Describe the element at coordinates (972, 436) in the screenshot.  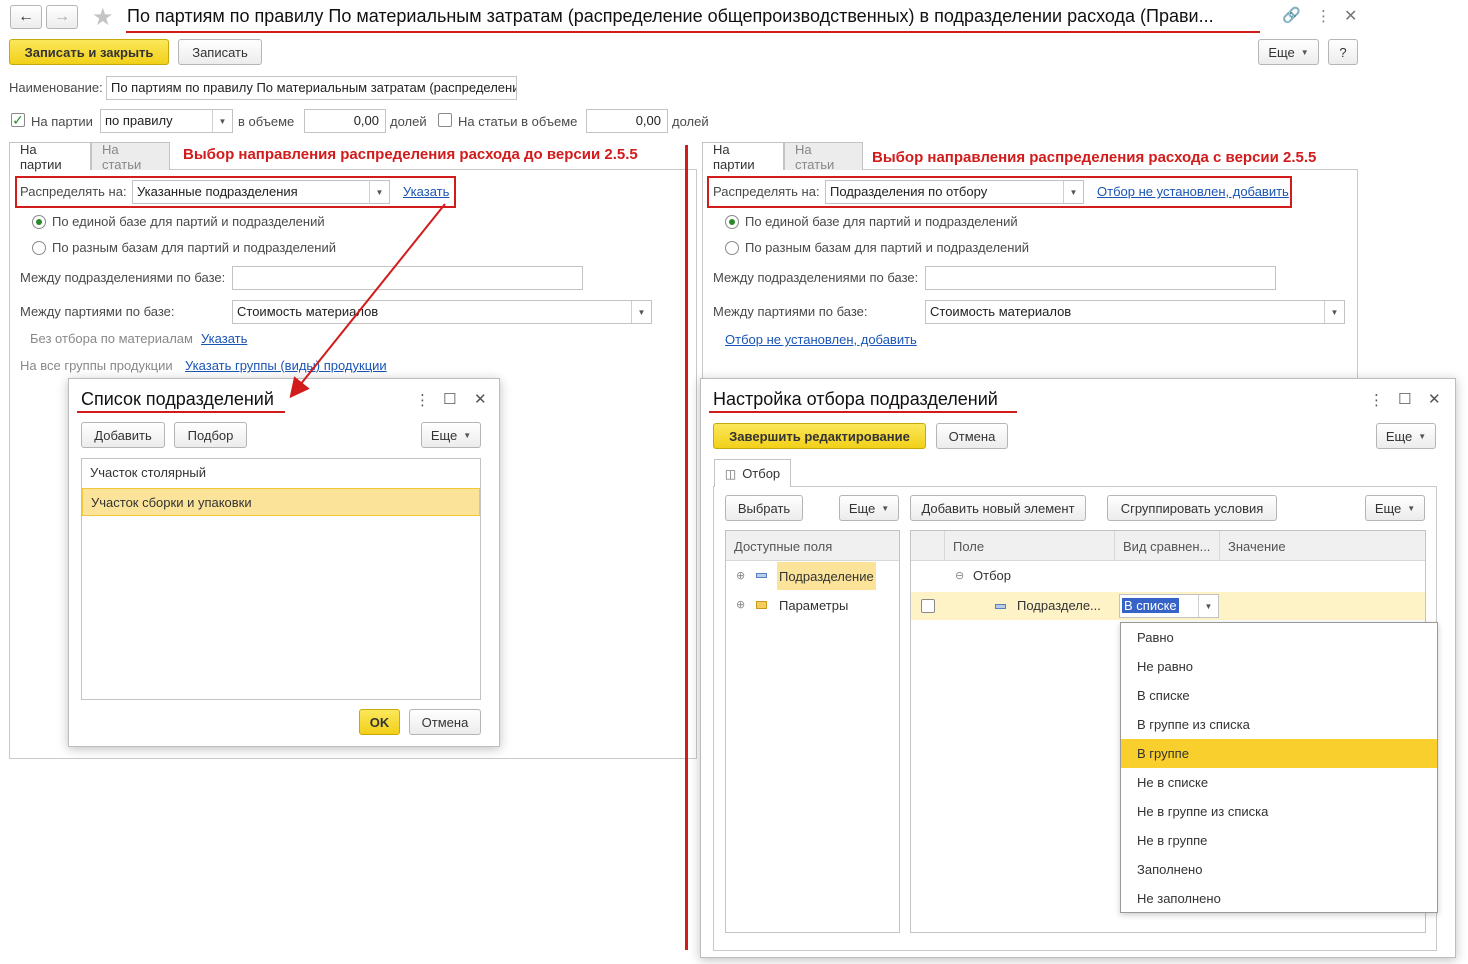
I see `filter-cancel-button: Отмена` at that location.